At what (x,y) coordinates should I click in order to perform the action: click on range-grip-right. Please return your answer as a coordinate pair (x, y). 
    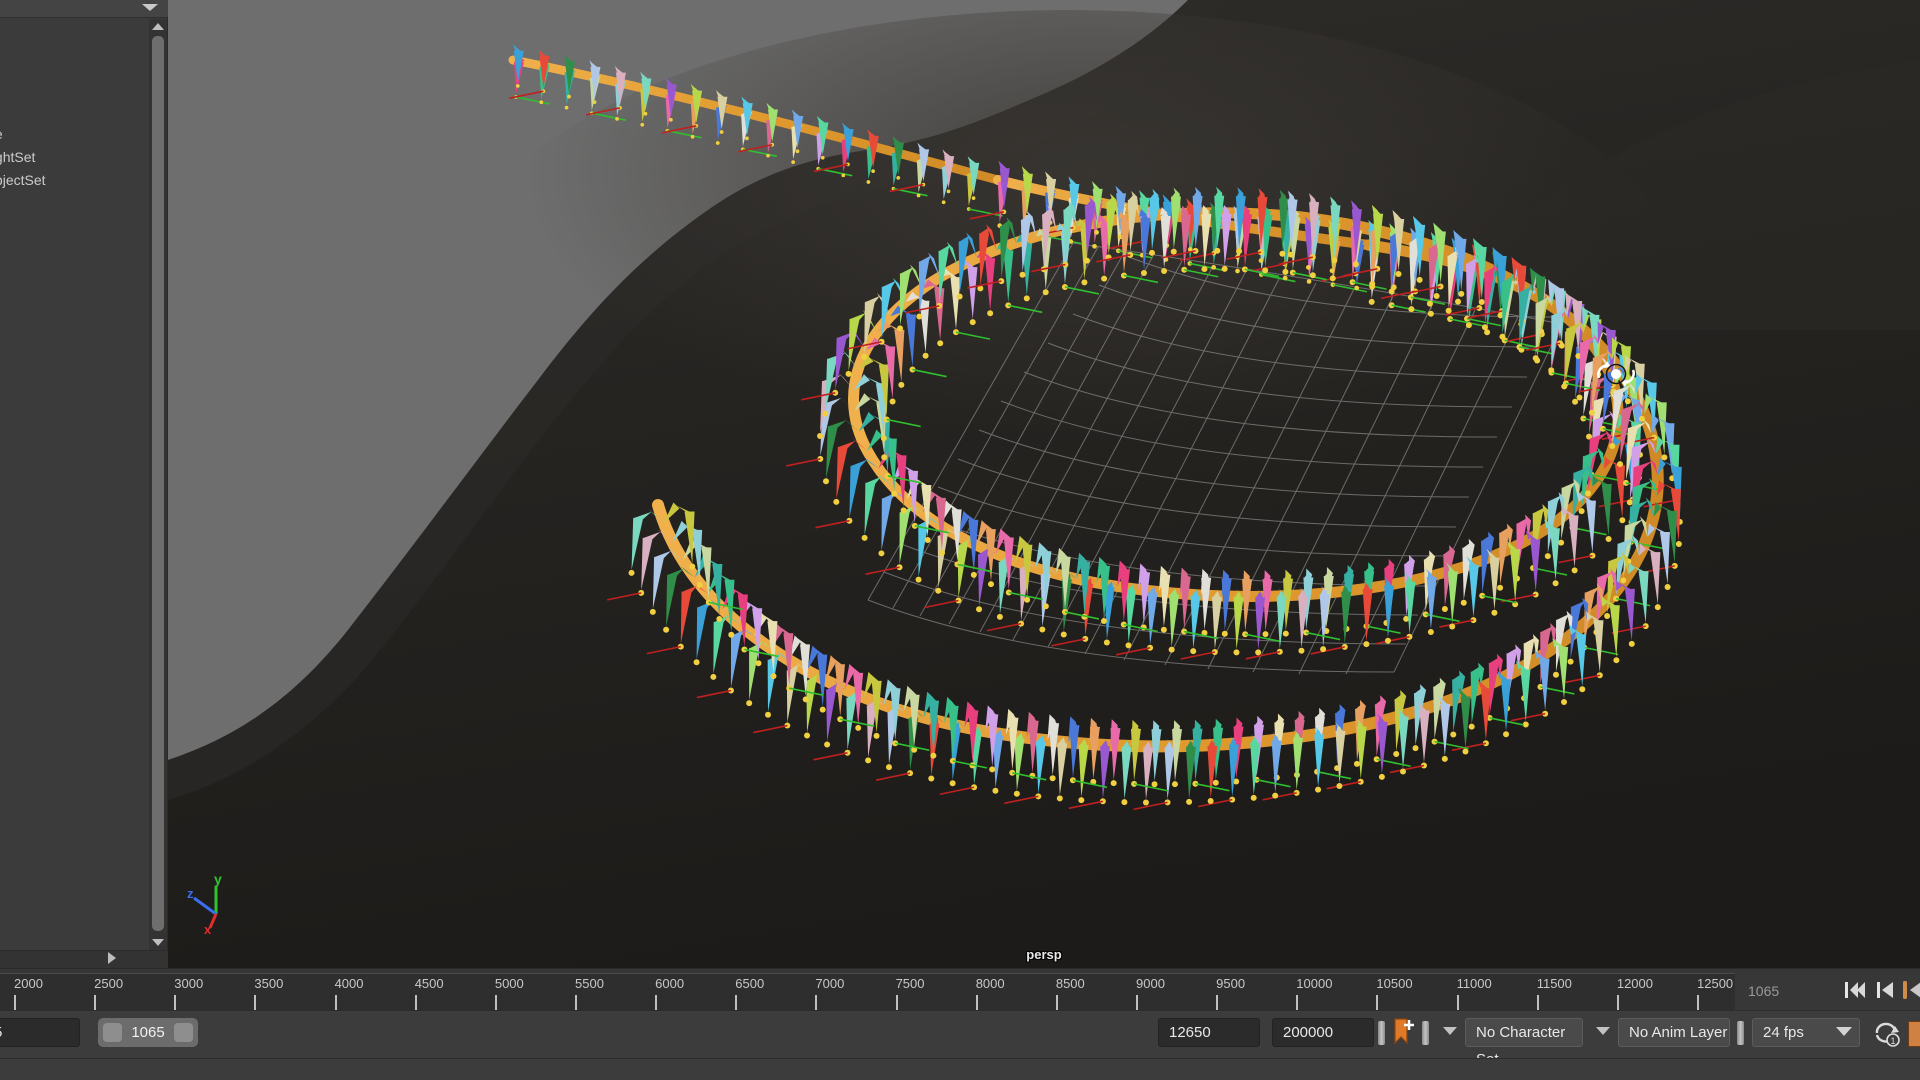
    Looking at the image, I should click on (183, 1032).